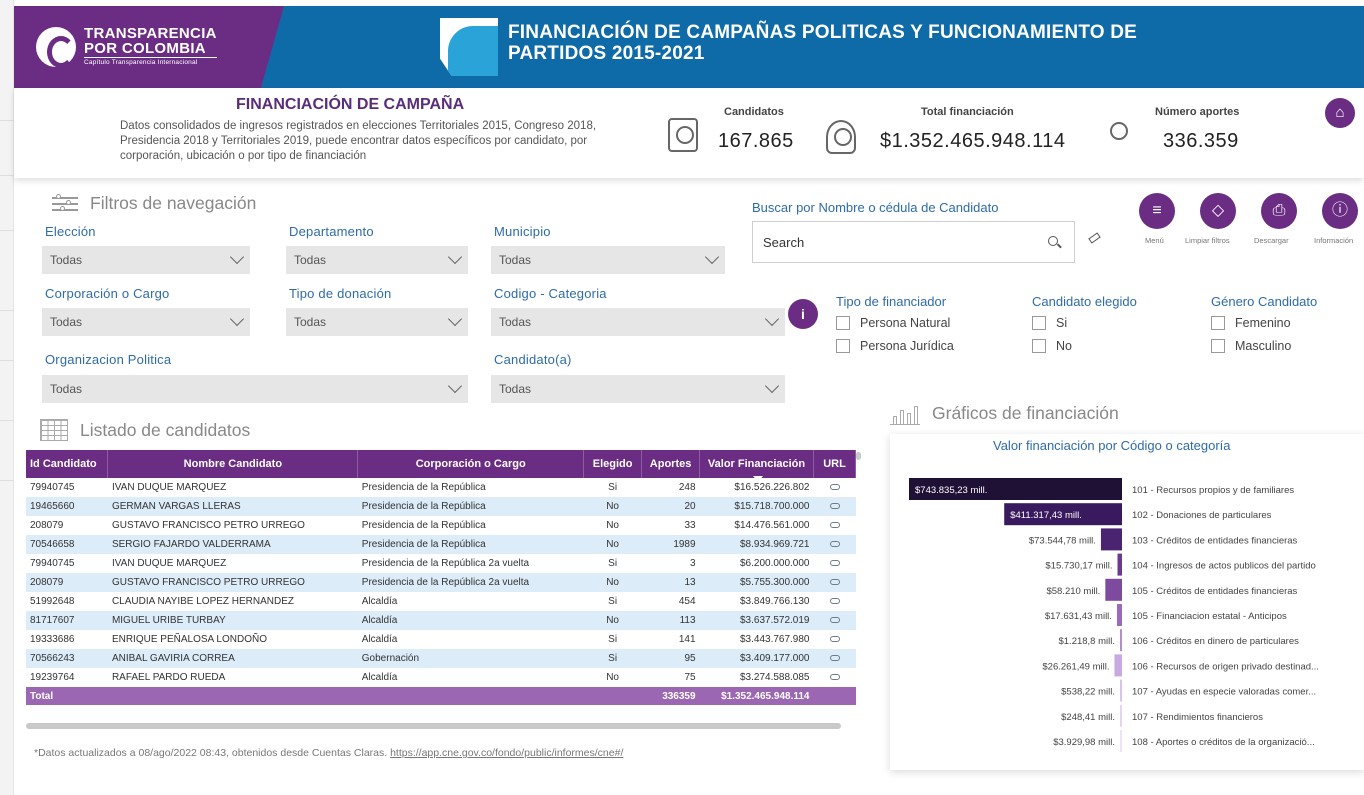 The width and height of the screenshot is (1364, 795). What do you see at coordinates (858, 456) in the screenshot?
I see `table-vertical-scrollbar` at bounding box center [858, 456].